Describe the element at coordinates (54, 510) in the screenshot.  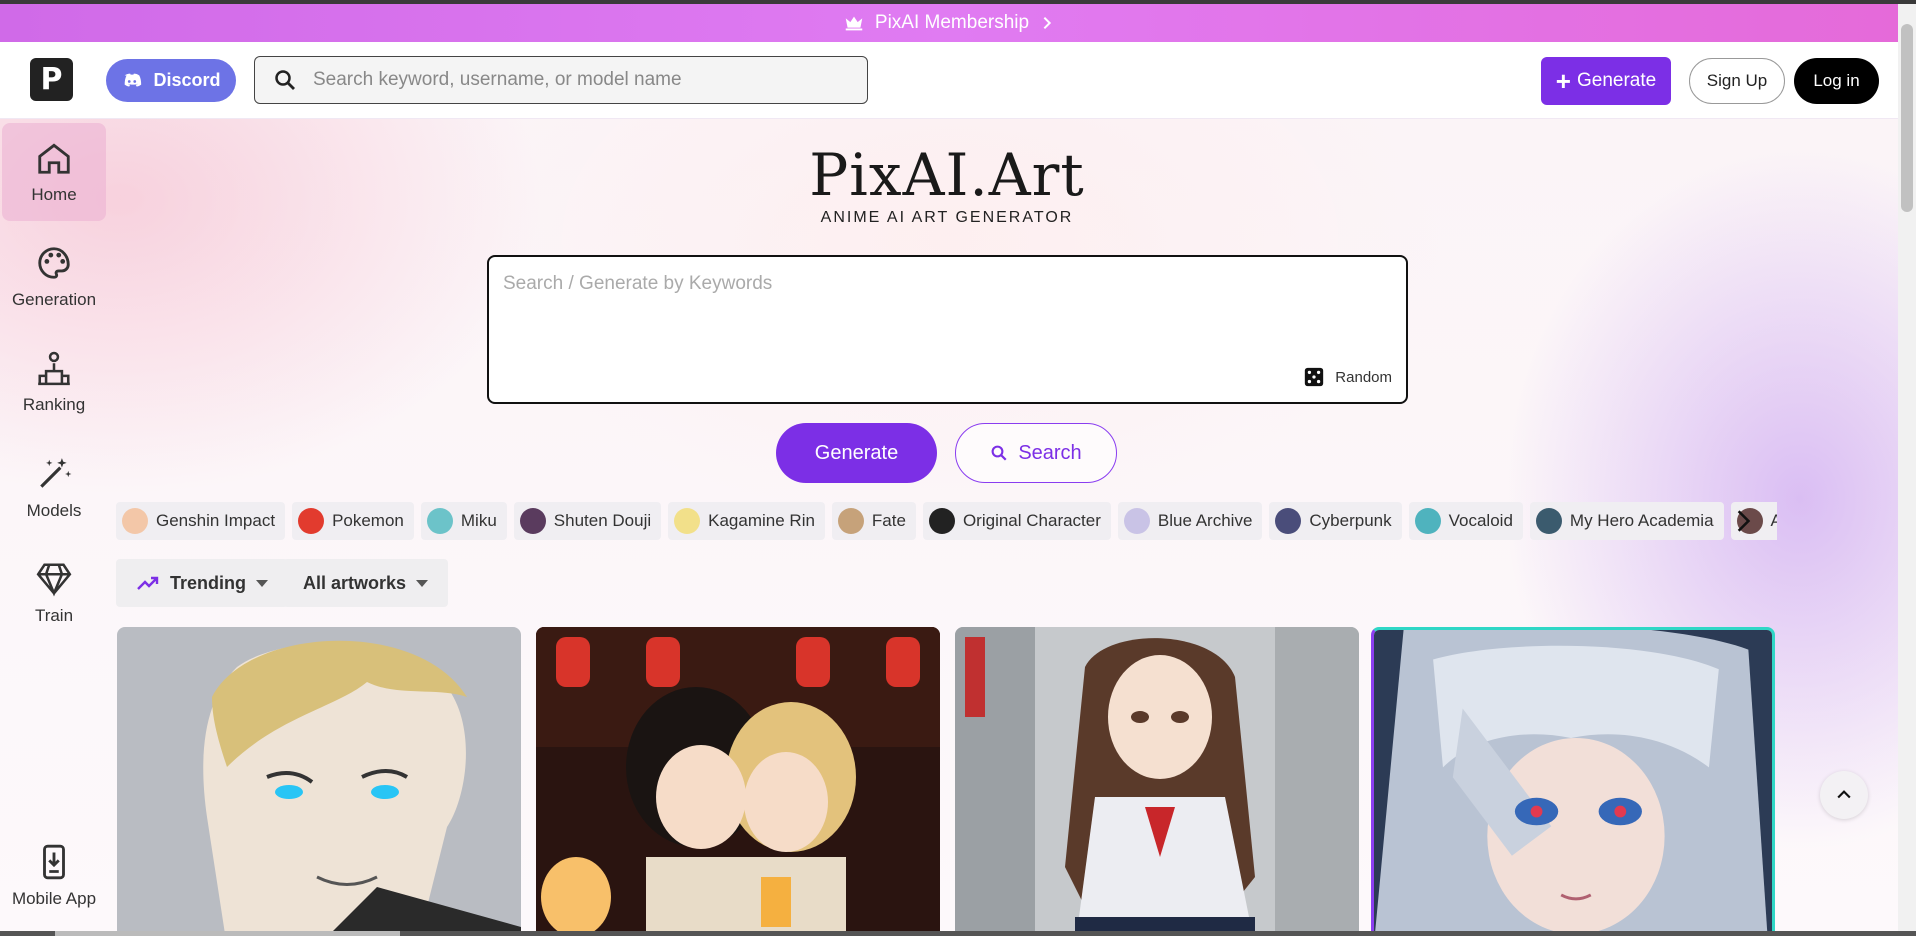
I see `sidebar-item-label: Models` at that location.